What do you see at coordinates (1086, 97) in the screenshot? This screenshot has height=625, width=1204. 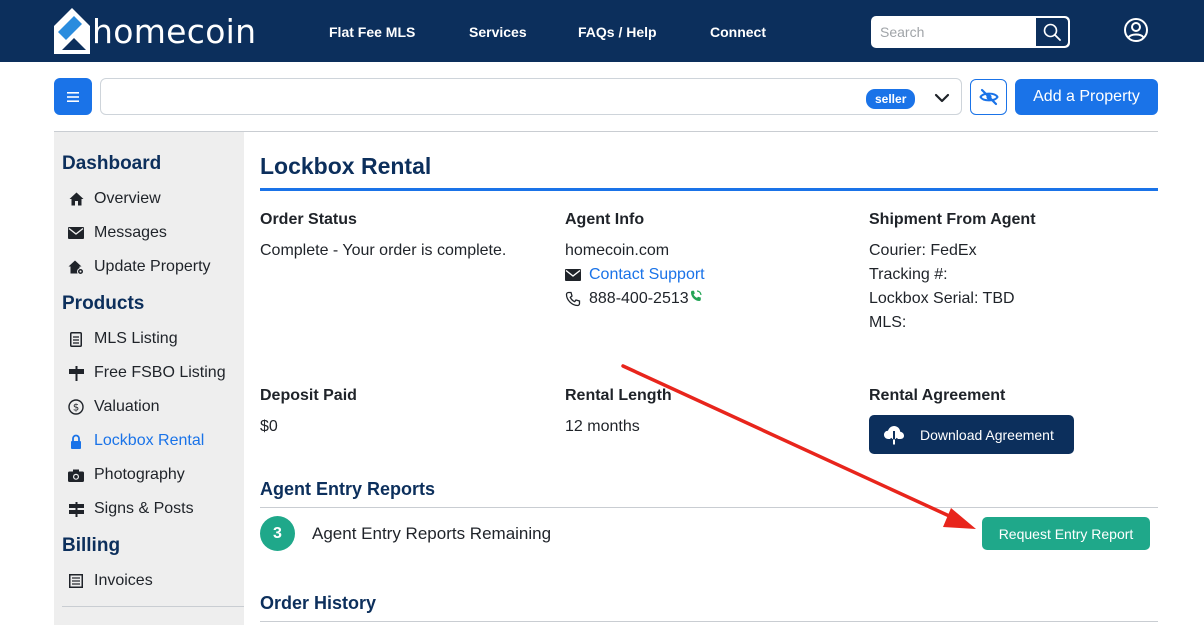 I see `add-property-button: Add a Property` at bounding box center [1086, 97].